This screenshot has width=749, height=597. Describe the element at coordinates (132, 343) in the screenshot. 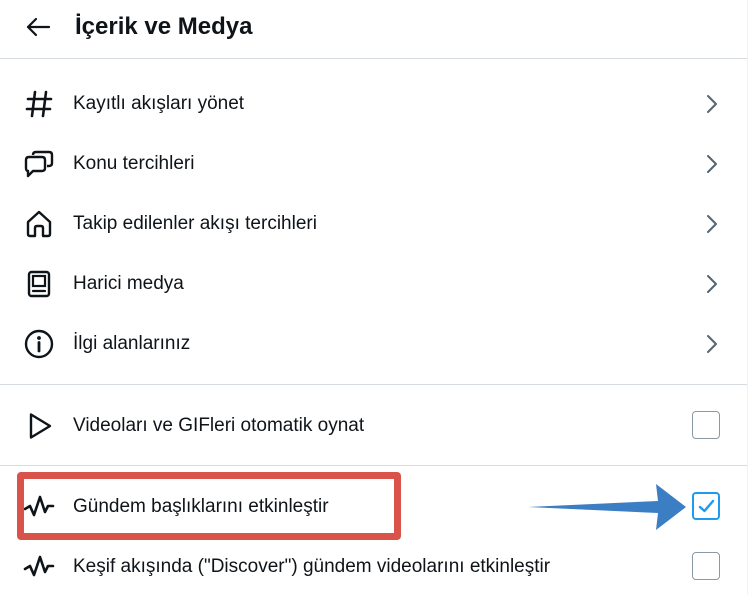

I see `nav-item-label: İlgi alanlarınız` at that location.